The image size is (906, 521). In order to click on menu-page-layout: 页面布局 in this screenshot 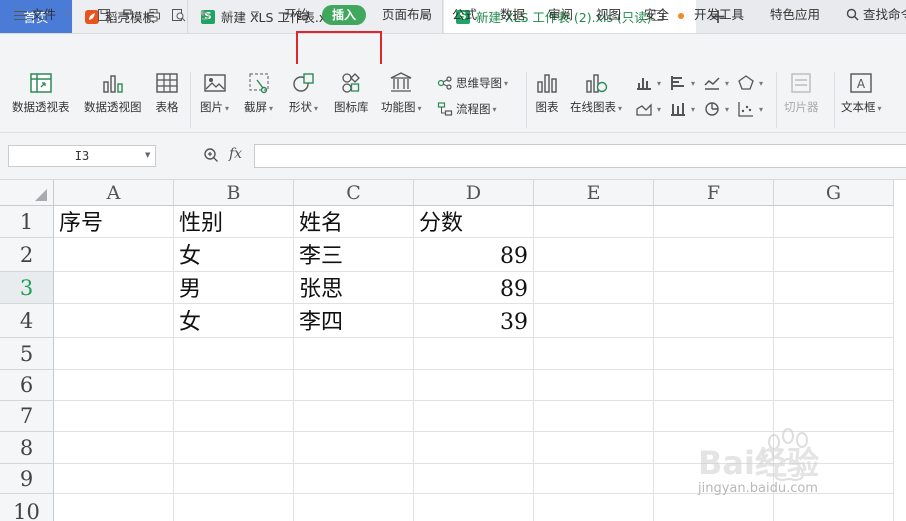, I will do `click(407, 15)`.